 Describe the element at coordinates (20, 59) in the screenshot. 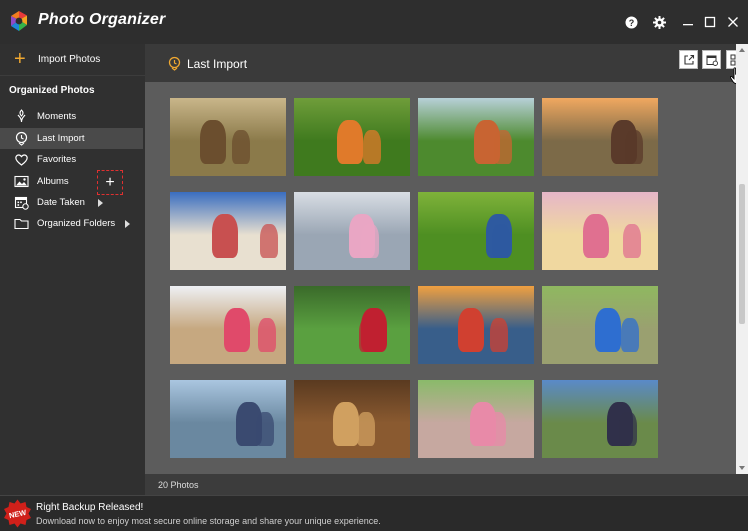

I see `plus-icon: +` at that location.